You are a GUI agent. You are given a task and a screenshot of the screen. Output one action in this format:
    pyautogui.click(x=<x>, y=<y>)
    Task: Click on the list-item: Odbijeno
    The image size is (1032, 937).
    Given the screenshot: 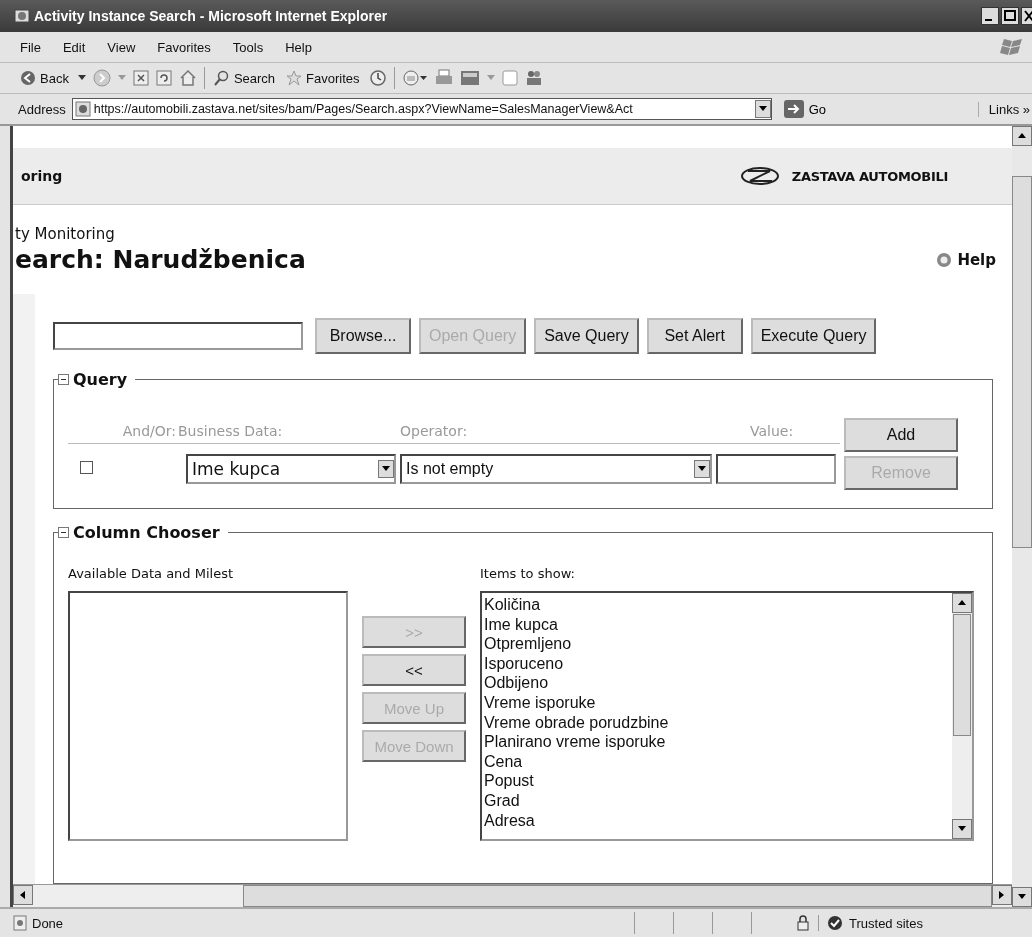 What is the action you would take?
    pyautogui.click(x=718, y=683)
    